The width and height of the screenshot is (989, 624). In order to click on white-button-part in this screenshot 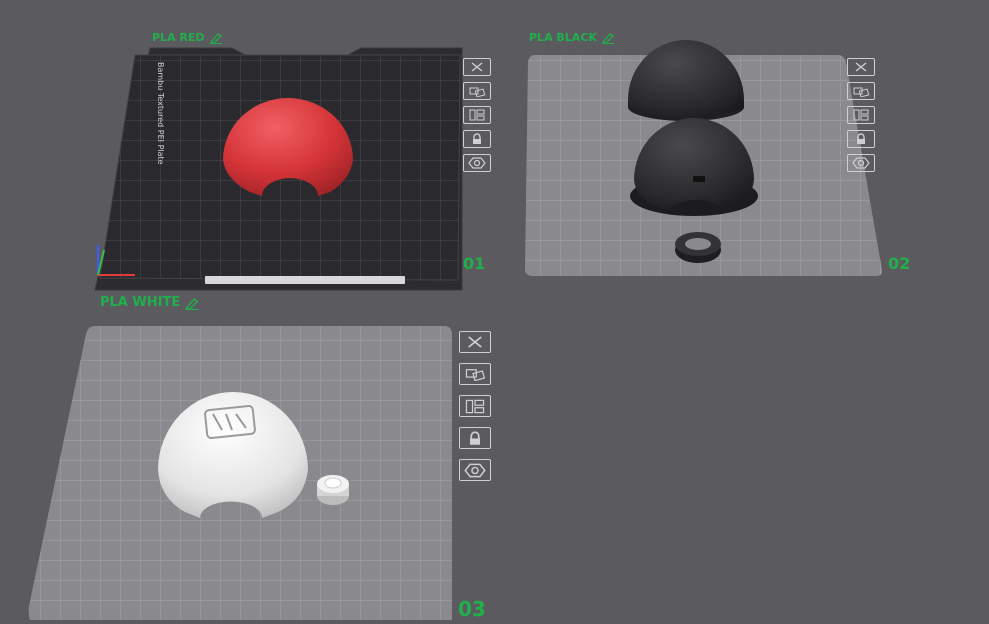, I will do `click(333, 490)`.